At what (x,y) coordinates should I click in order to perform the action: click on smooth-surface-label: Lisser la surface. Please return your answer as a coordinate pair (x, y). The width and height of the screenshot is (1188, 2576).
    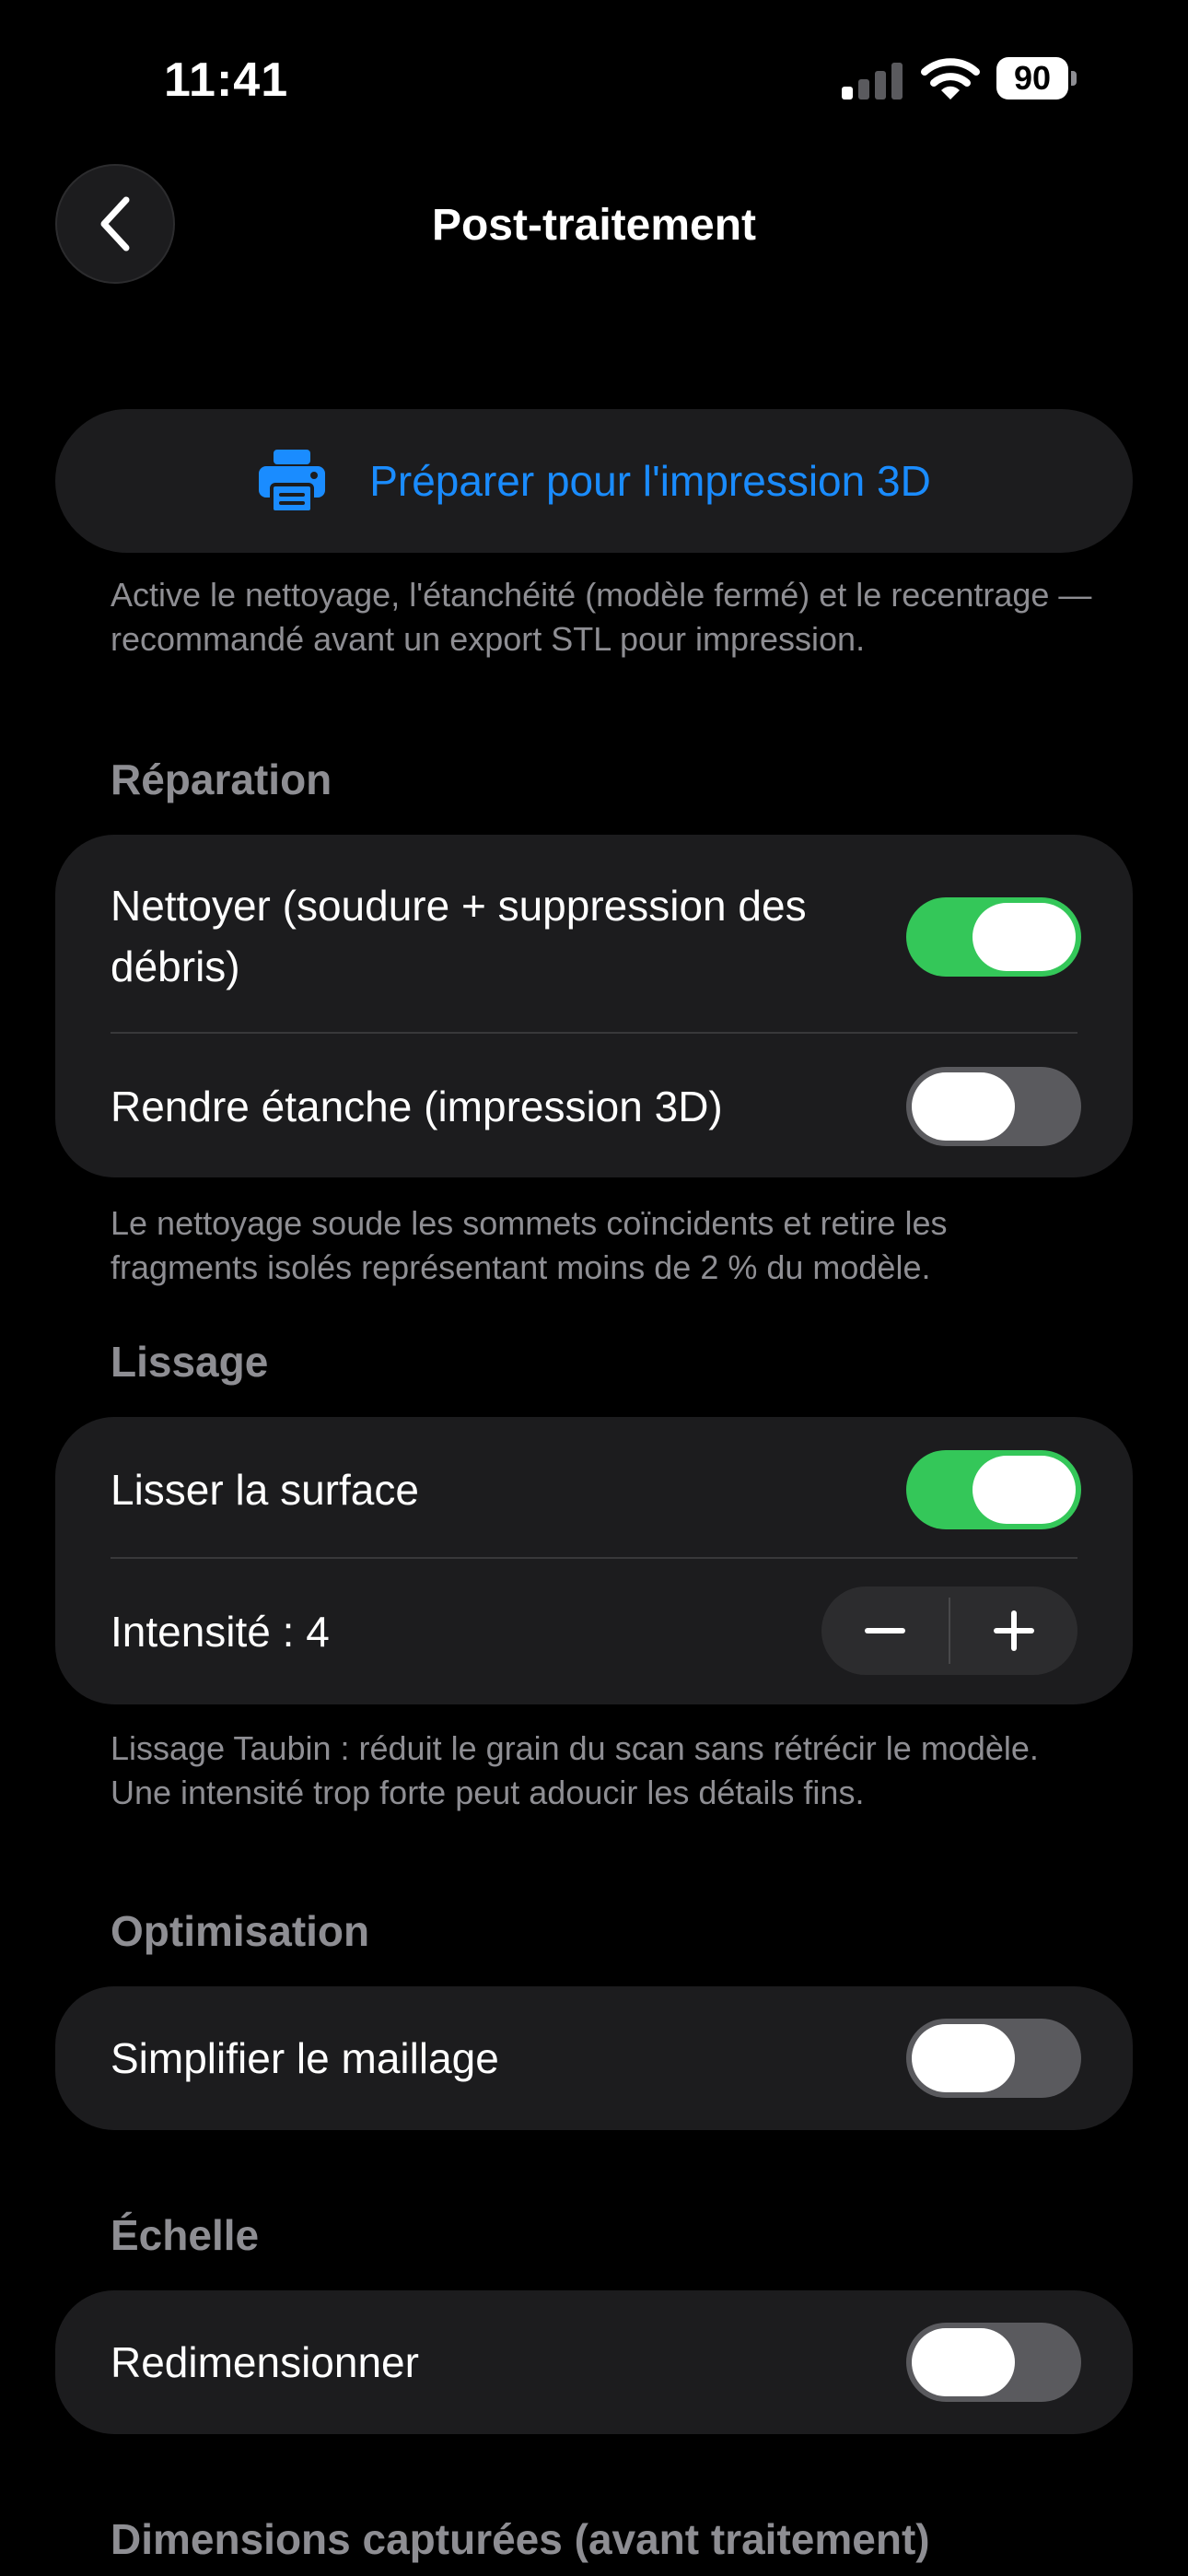
    Looking at the image, I should click on (265, 1490).